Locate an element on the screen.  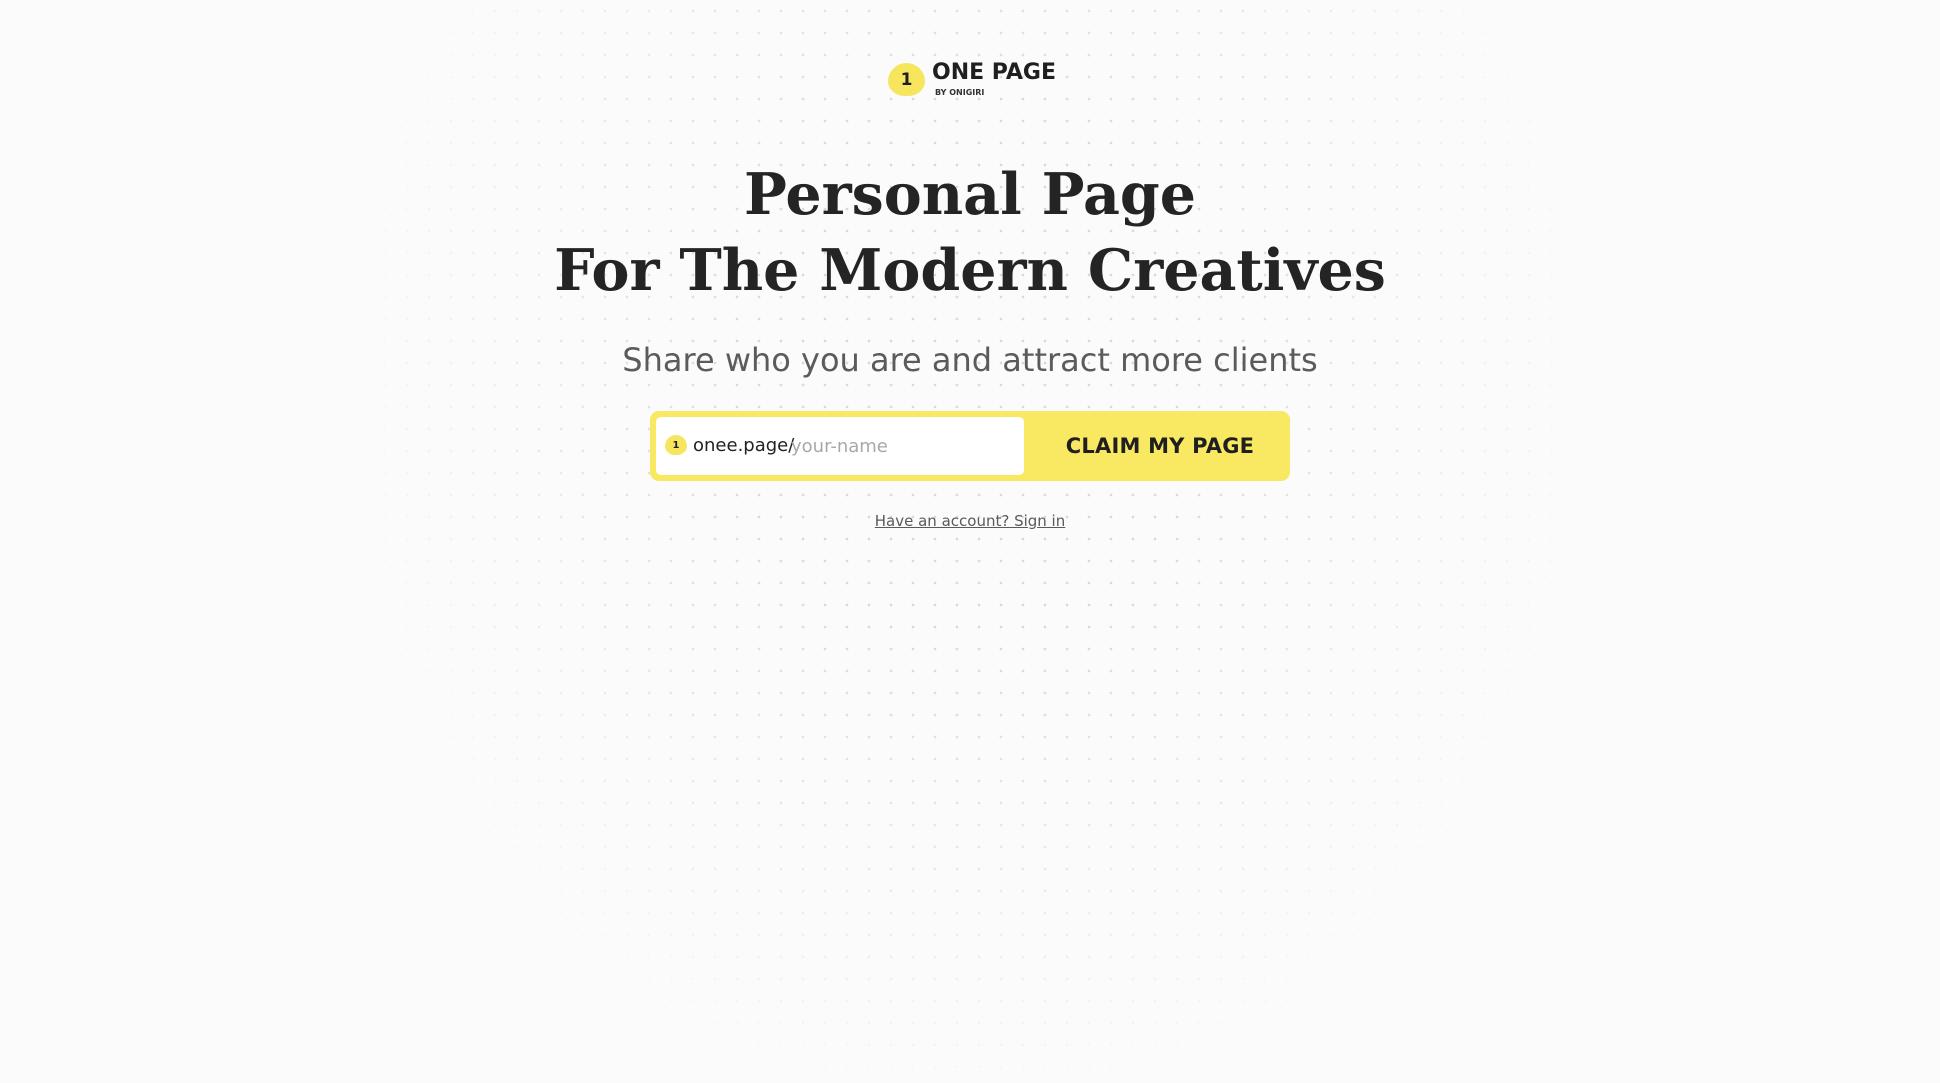
headline-line-2: For The Modern Creatives is located at coordinates (970, 270).